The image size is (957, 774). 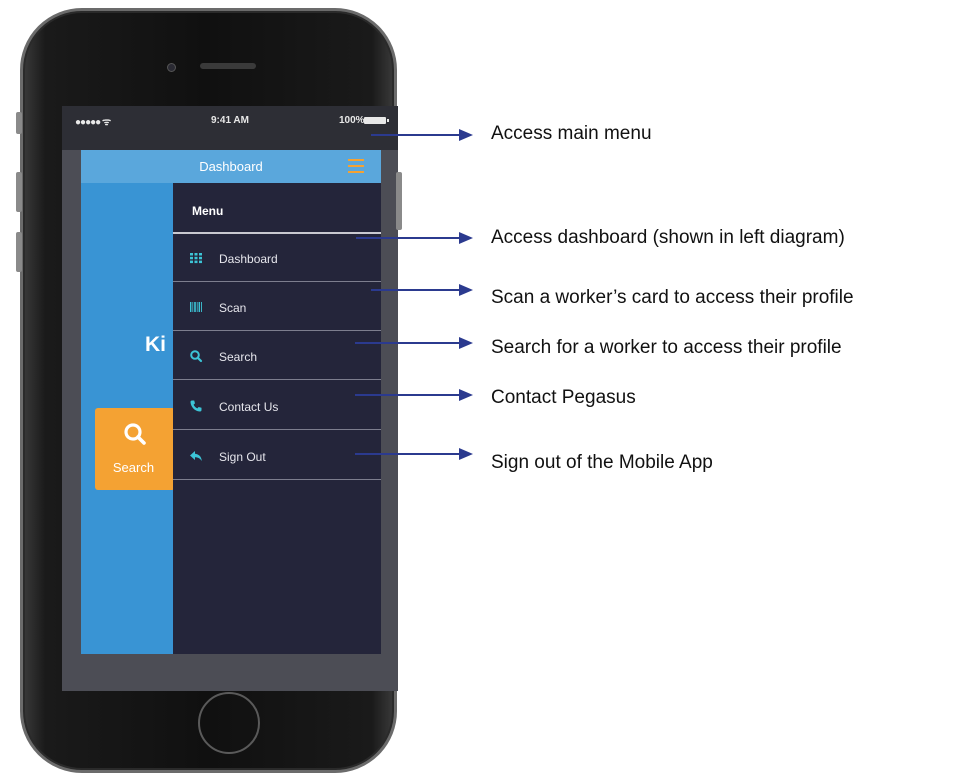 What do you see at coordinates (155, 344) in the screenshot?
I see `dashboard-heading: Ki` at bounding box center [155, 344].